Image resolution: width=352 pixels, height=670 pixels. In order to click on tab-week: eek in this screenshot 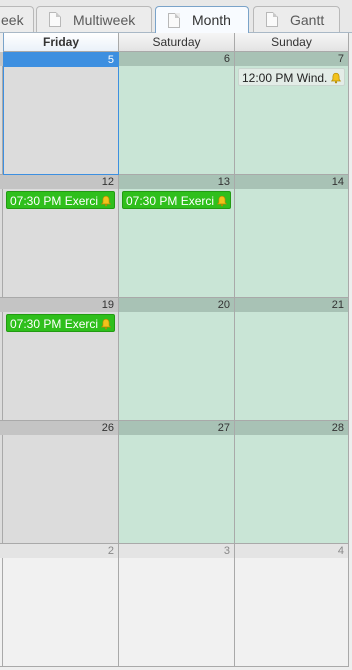, I will do `click(17, 19)`.